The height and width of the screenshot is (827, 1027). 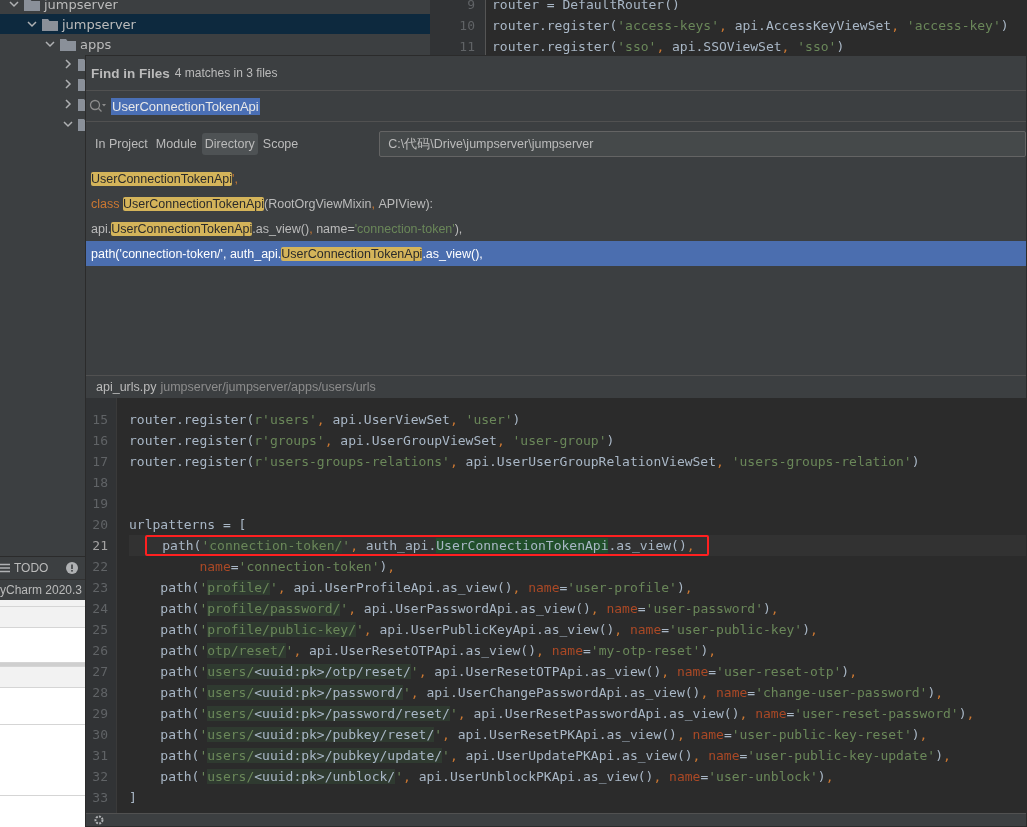 What do you see at coordinates (226, 73) in the screenshot?
I see `match-summary: 4 matches in 3 files` at bounding box center [226, 73].